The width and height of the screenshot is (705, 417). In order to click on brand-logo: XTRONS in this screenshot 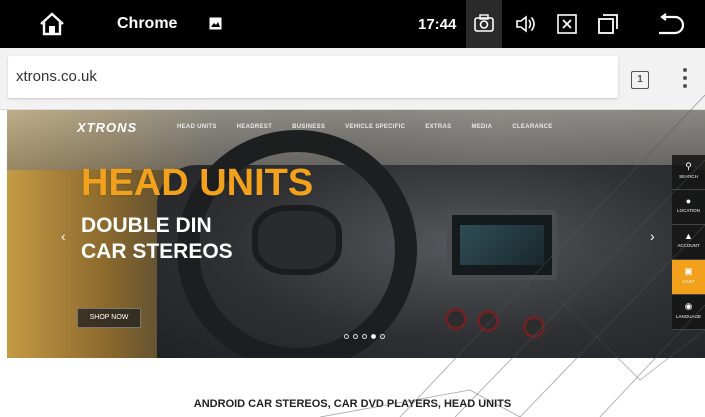, I will do `click(107, 127)`.